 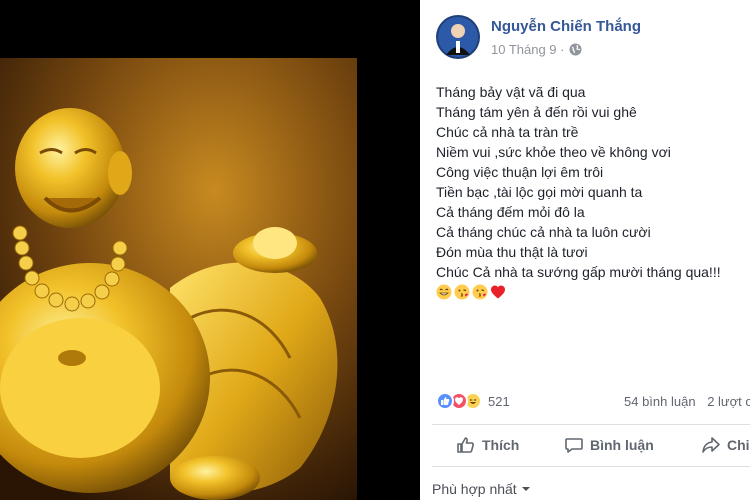 I want to click on post-meta: 10 Tháng 9 ·, so click(x=536, y=49).